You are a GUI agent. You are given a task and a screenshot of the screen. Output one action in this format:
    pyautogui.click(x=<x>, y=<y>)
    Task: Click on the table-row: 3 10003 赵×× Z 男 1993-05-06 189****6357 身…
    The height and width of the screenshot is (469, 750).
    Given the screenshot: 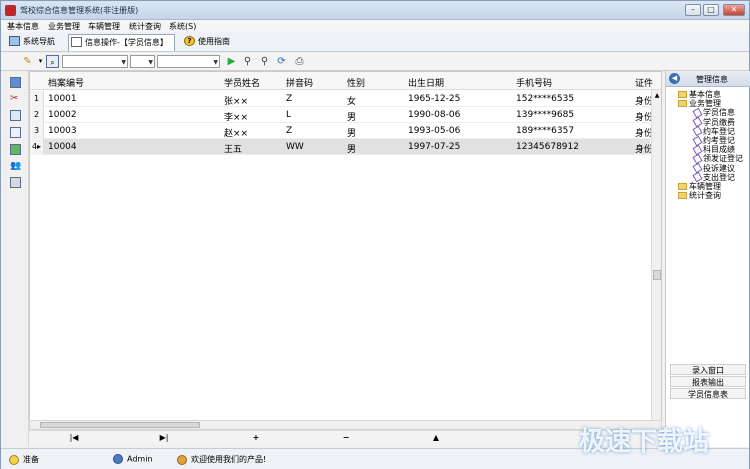 What is the action you would take?
    pyautogui.click(x=341, y=131)
    